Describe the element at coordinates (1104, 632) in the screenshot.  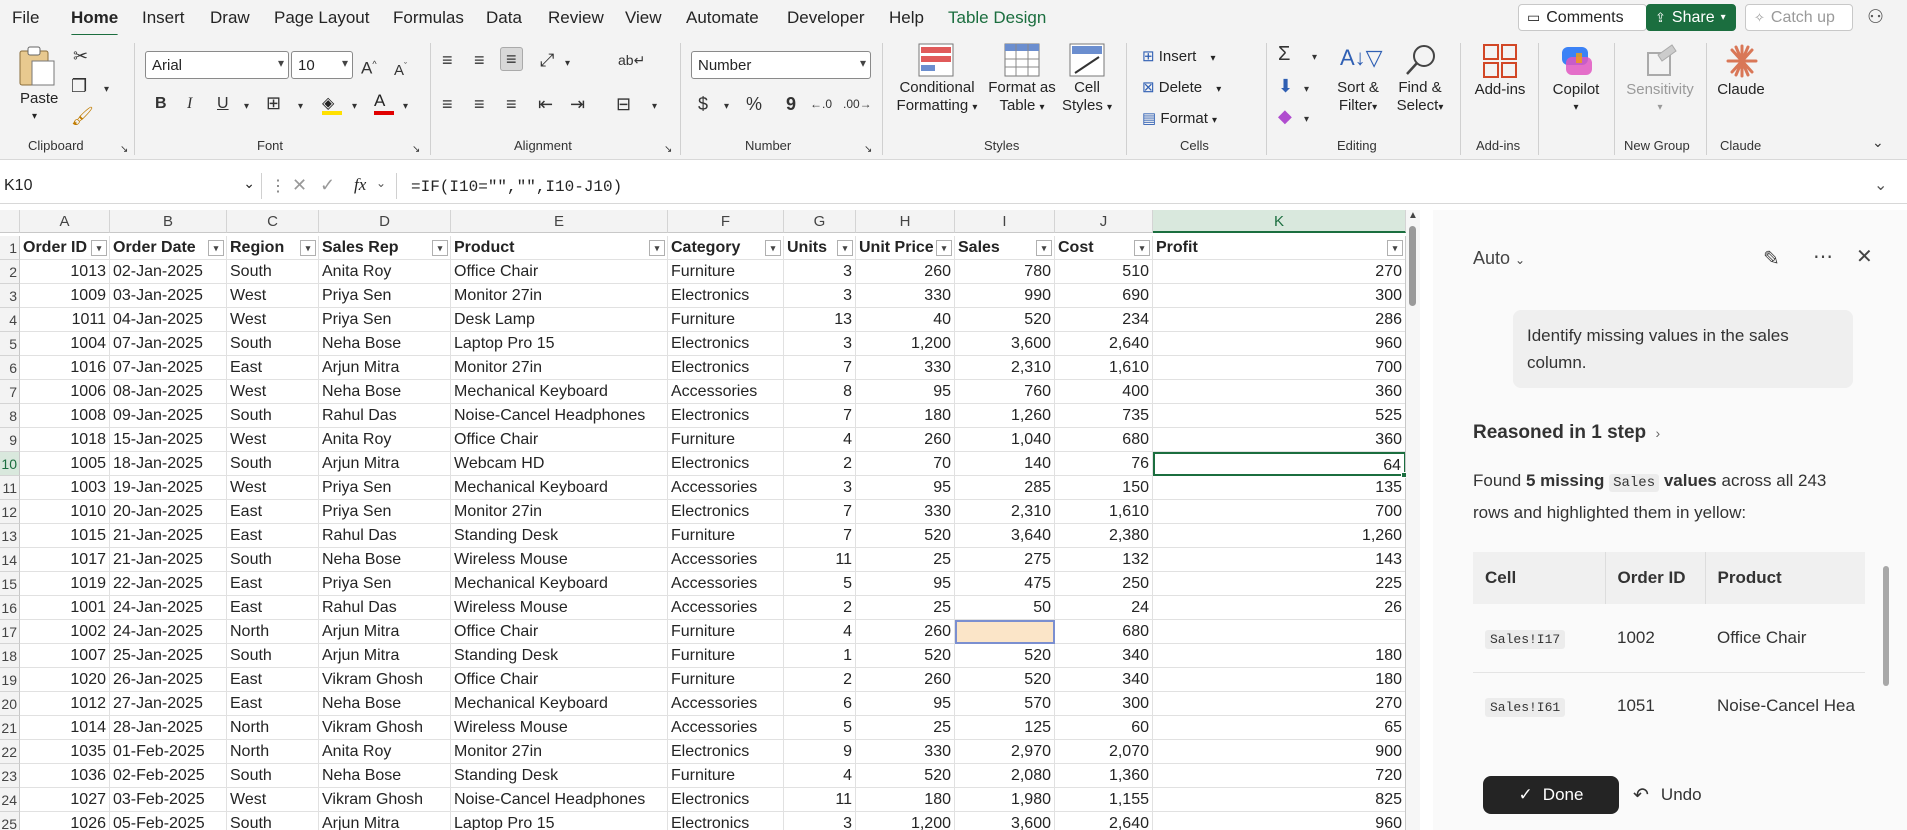
I see `table-cell: 680` at that location.